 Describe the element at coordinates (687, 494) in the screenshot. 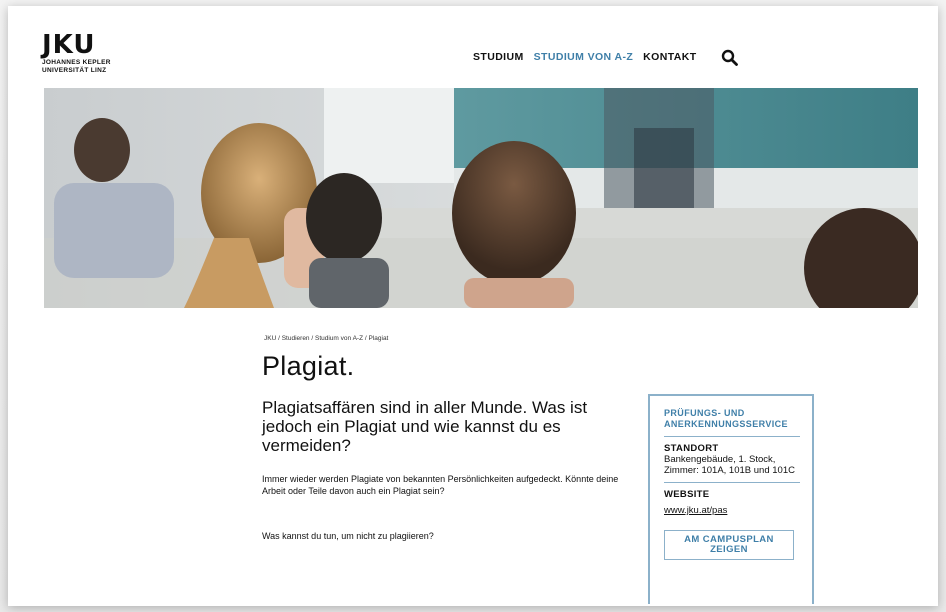

I see `website-label: WEBSITE` at that location.